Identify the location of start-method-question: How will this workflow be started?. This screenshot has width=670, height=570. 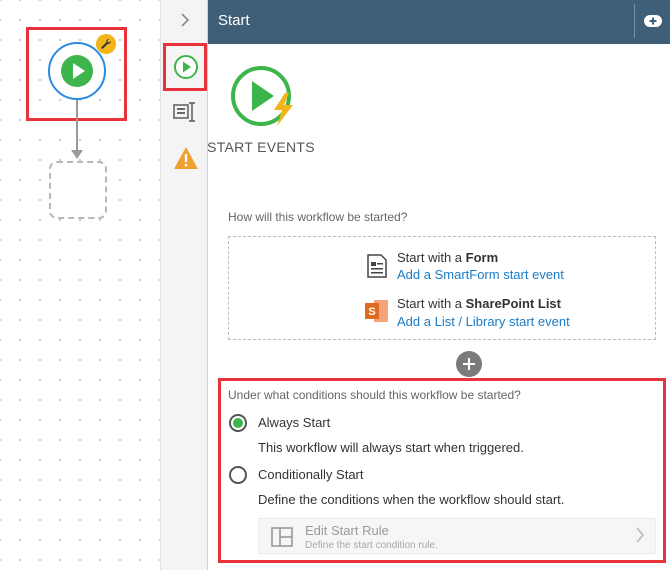
(318, 217).